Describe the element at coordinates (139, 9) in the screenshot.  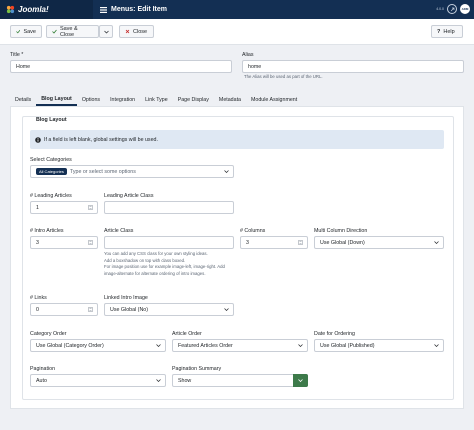
I see `page-title: Menus: Edit Item` at that location.